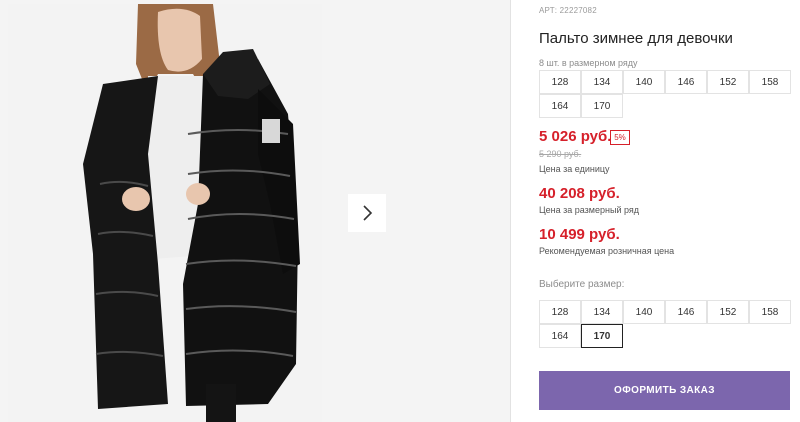 This screenshot has height=422, width=800. Describe the element at coordinates (602, 336) in the screenshot. I see `size-option-selected: 170` at that location.